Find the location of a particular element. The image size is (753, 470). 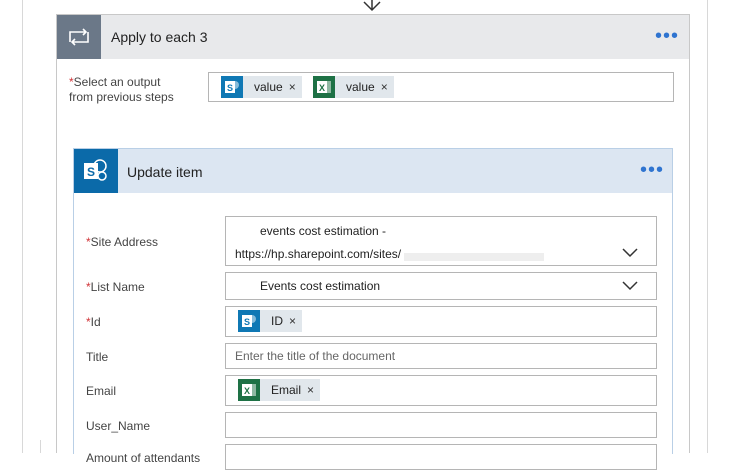

flow-arrow-down-icon is located at coordinates (372, 6).